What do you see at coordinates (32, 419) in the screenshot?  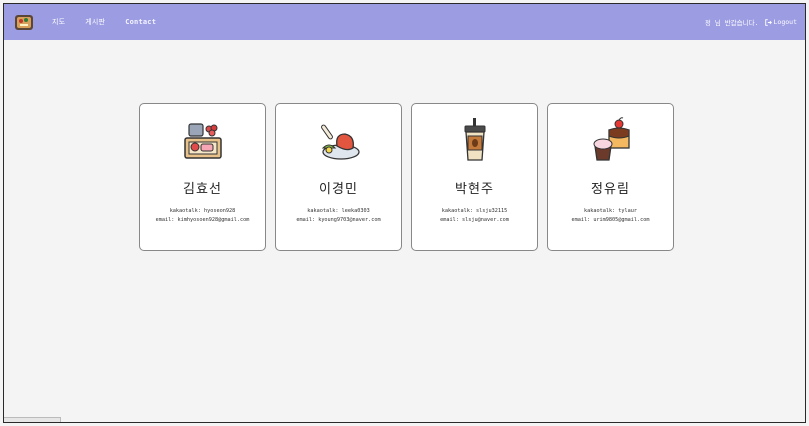 I see `status-bar` at bounding box center [32, 419].